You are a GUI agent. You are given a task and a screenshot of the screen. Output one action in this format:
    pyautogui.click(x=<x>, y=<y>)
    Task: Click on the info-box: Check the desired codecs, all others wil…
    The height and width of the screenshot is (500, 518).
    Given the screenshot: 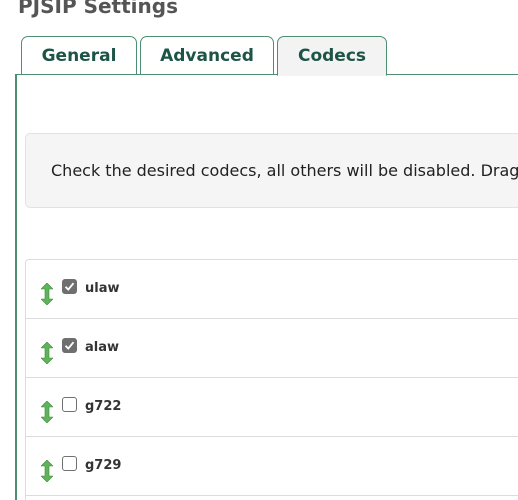 What is the action you would take?
    pyautogui.click(x=271, y=170)
    